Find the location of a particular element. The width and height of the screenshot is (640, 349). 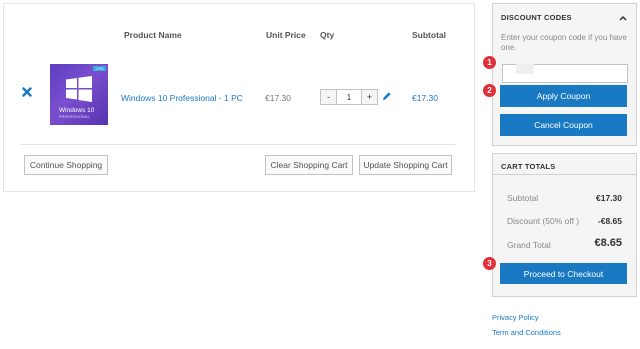

discount-value: -€8.65 is located at coordinates (609, 221).